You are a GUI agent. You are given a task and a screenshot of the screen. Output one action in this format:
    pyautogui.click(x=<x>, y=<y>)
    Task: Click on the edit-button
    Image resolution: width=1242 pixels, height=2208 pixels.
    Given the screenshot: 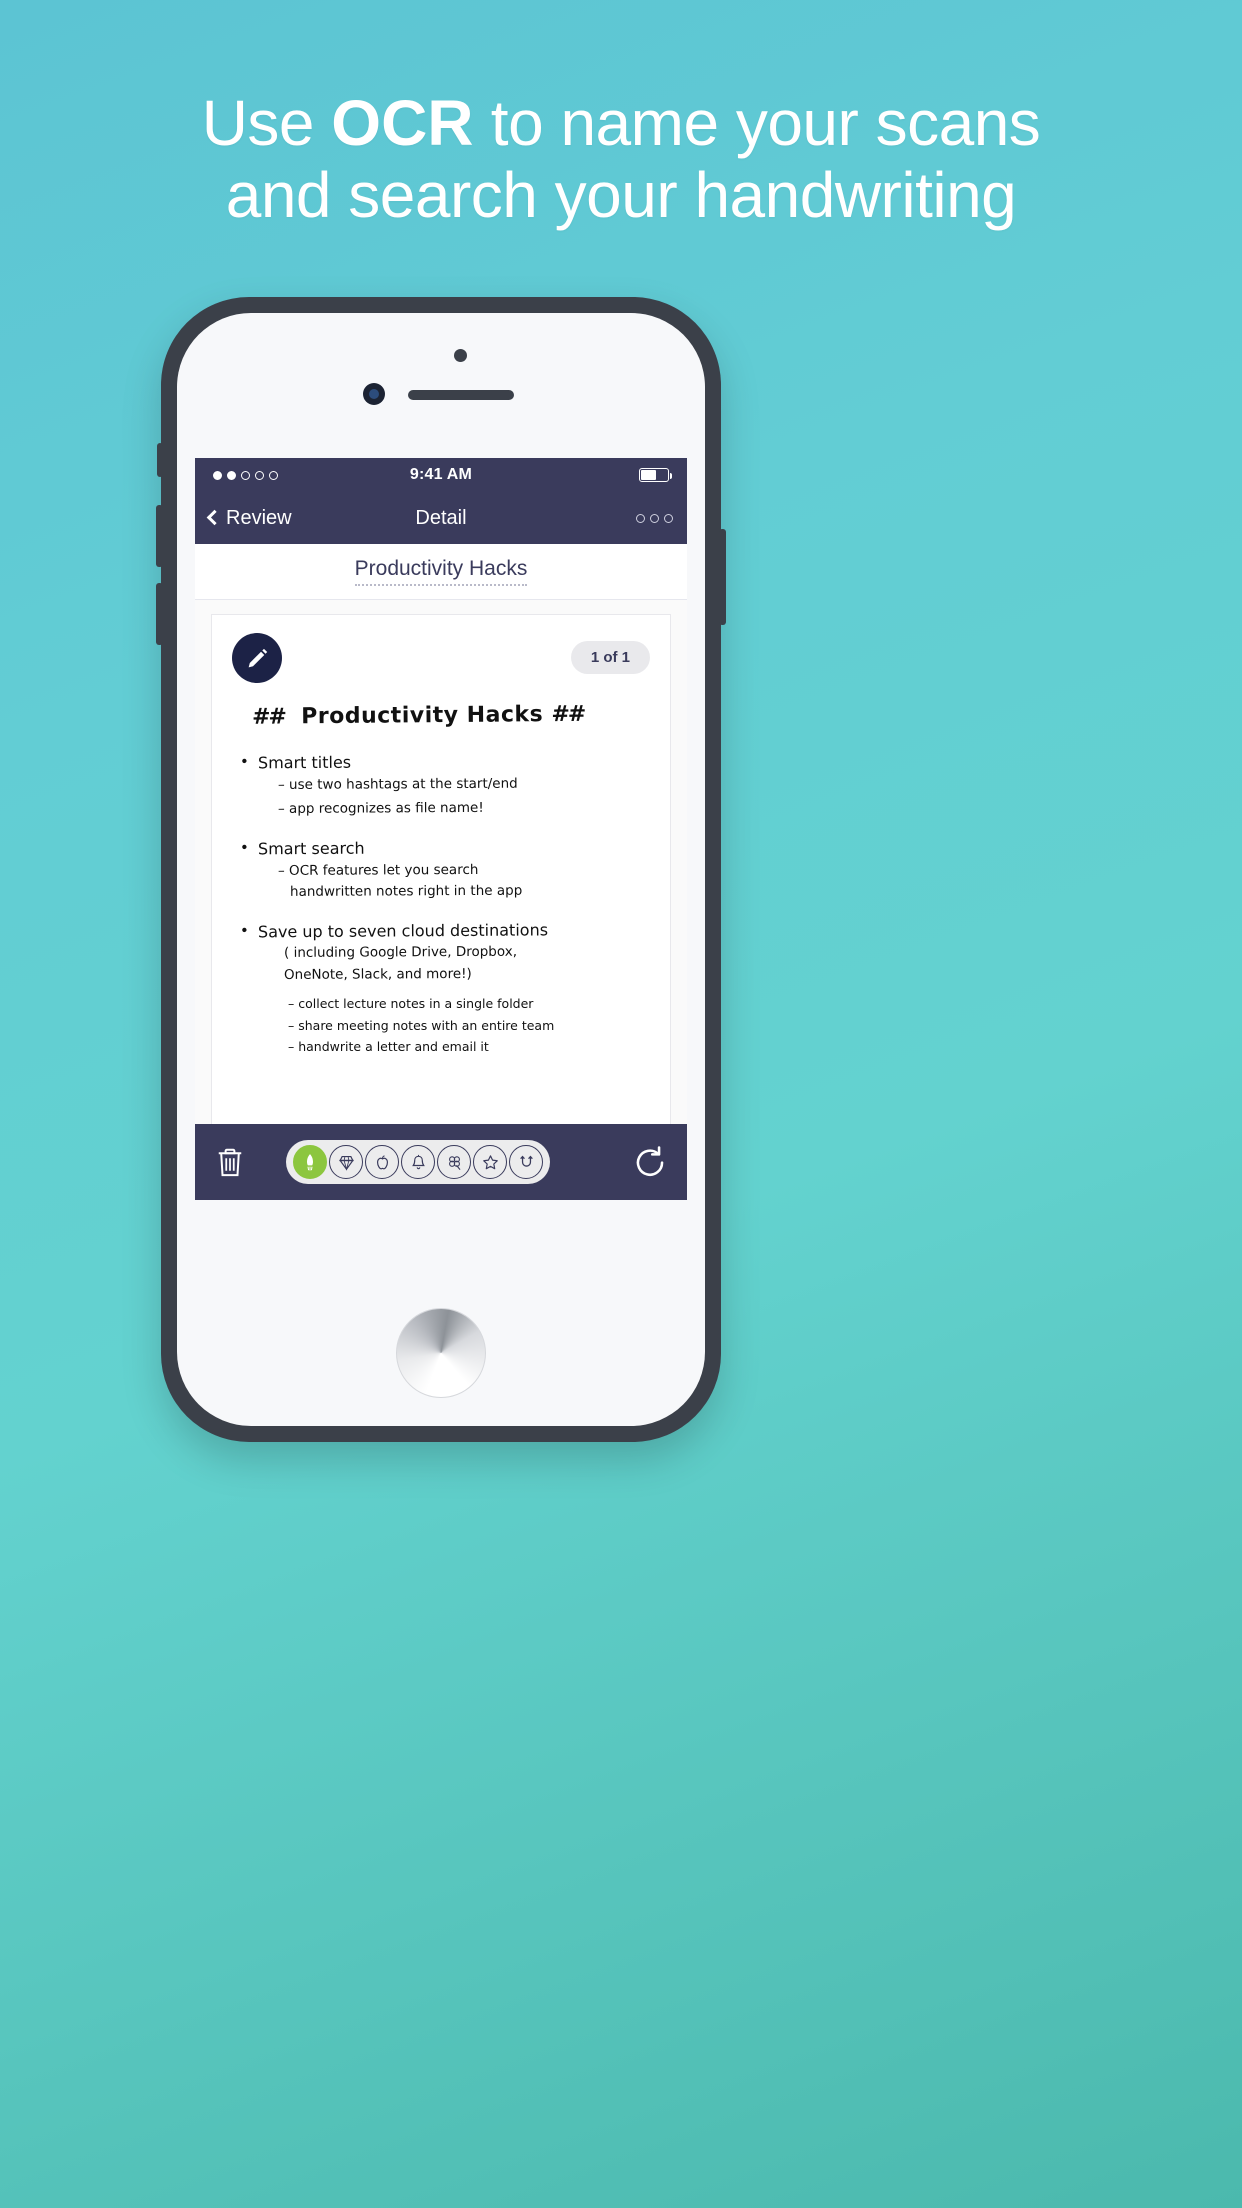 What is the action you would take?
    pyautogui.click(x=257, y=658)
    